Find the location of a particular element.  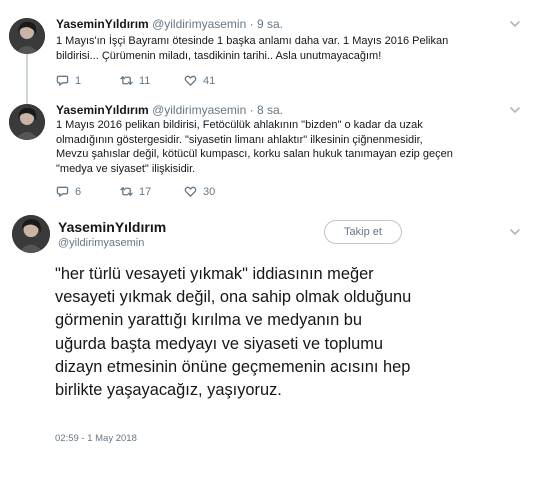

like-count: 41 is located at coordinates (209, 80).